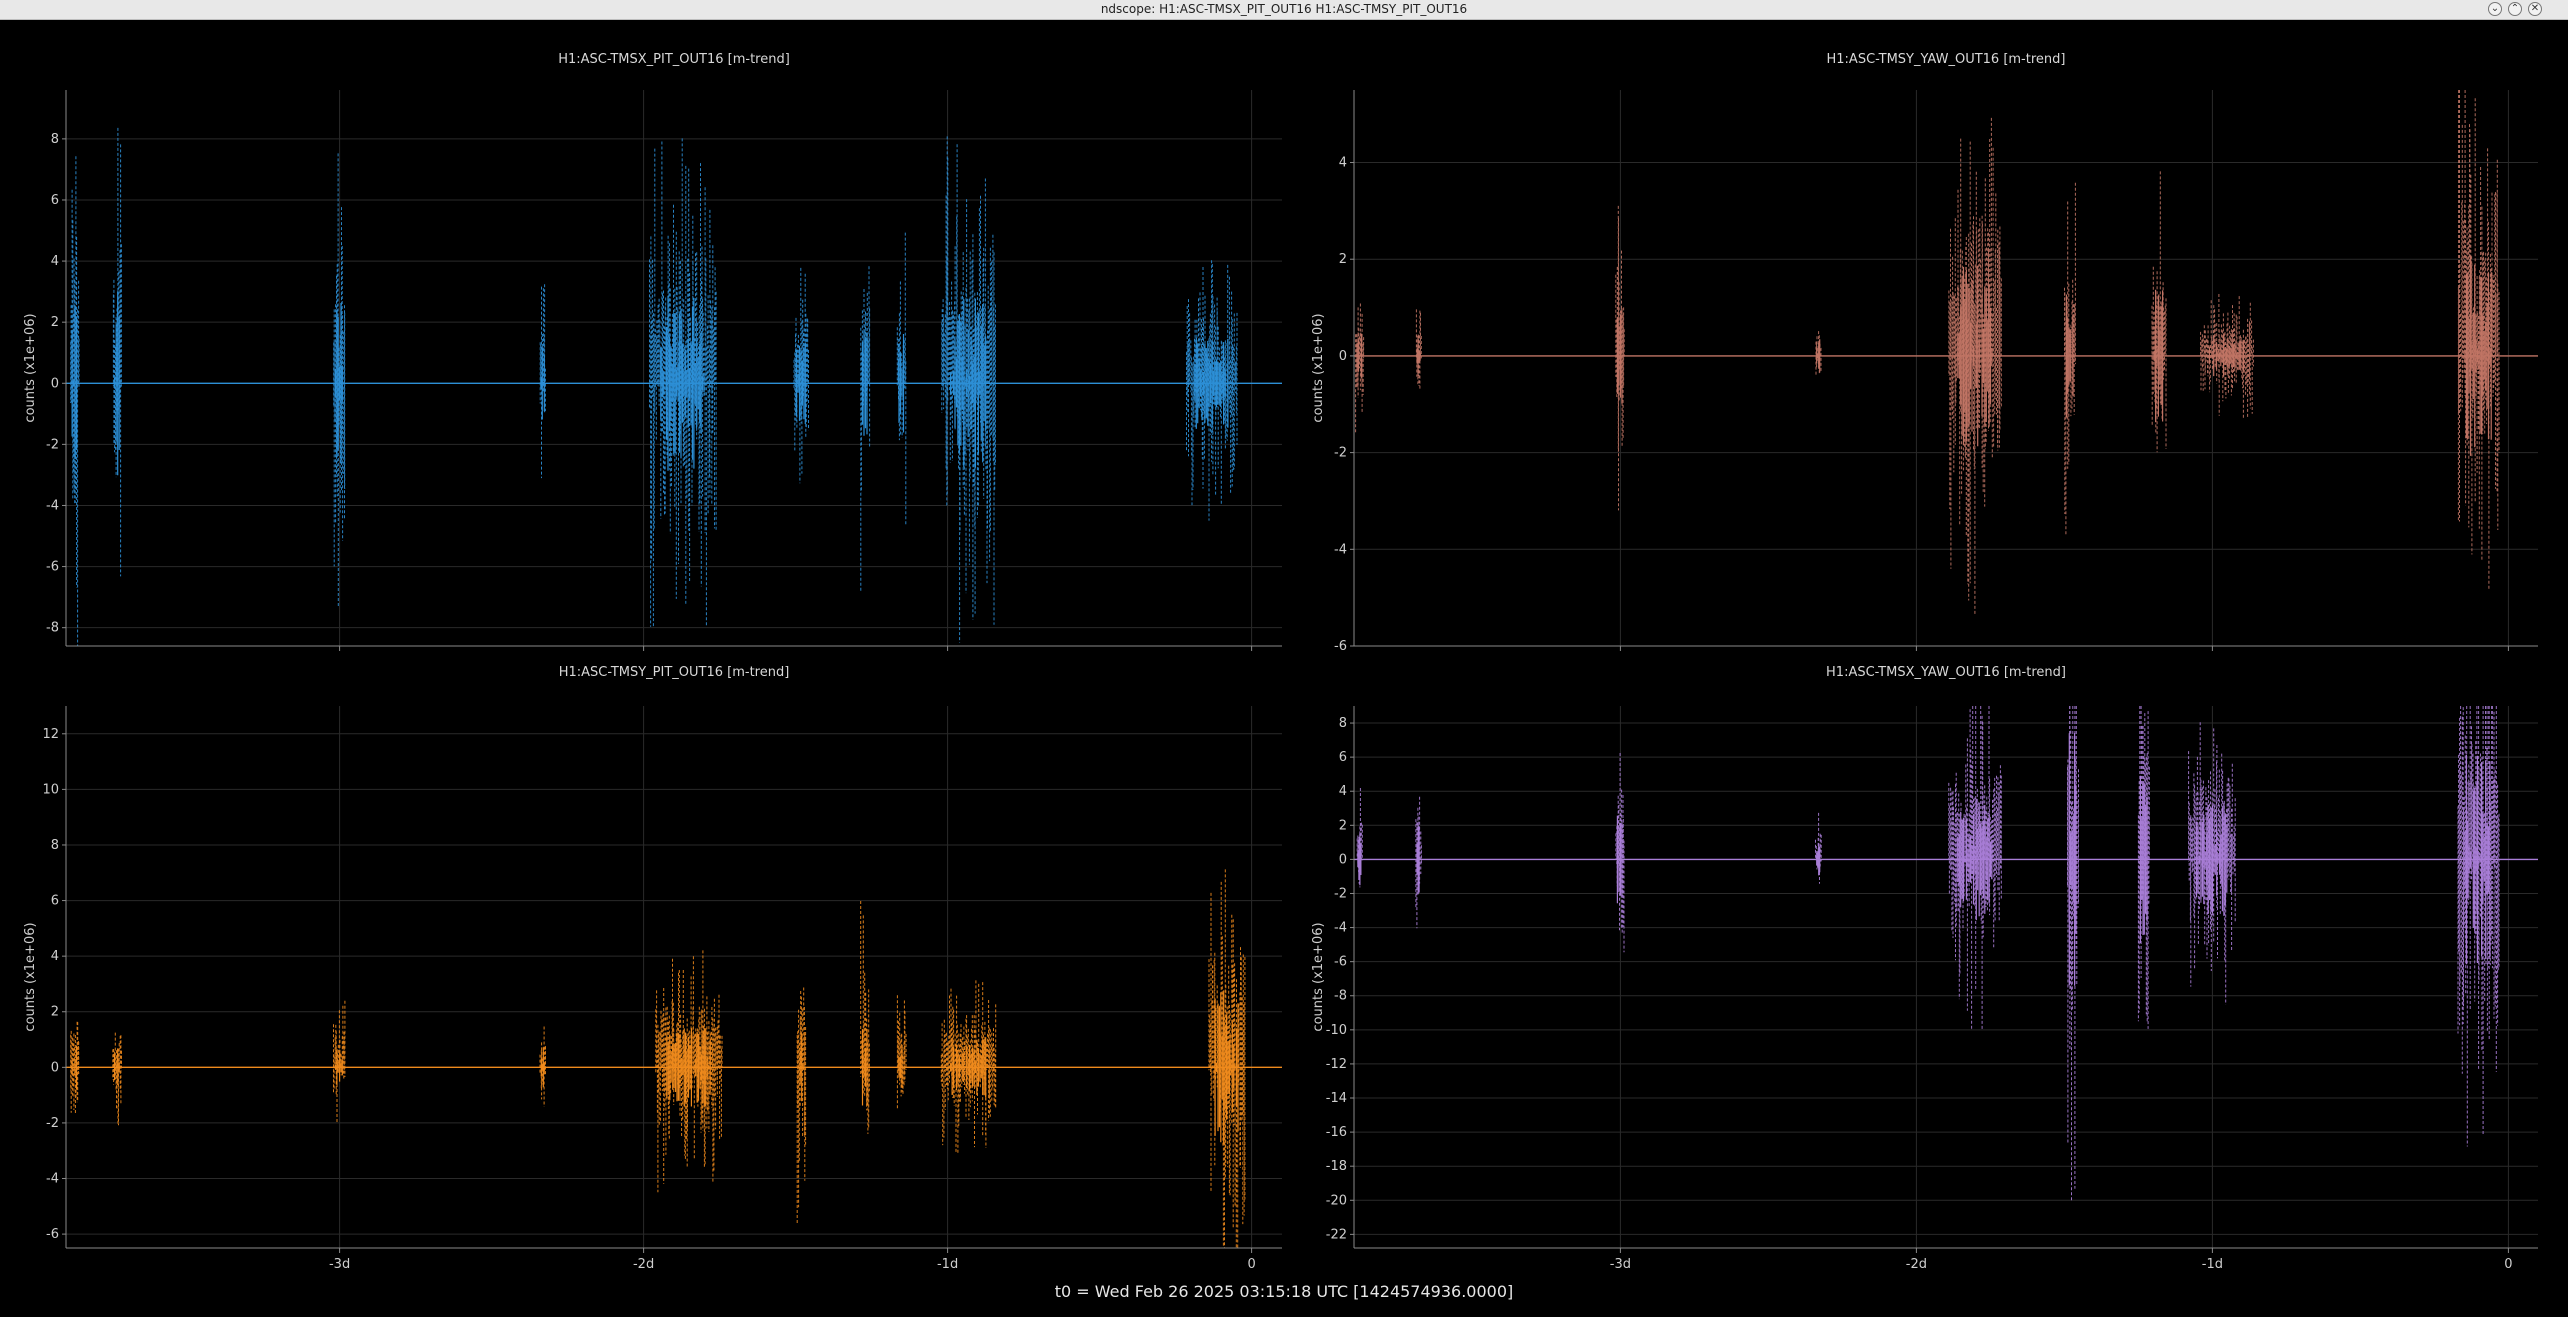  I want to click on y-tick-label: 10, so click(50, 789).